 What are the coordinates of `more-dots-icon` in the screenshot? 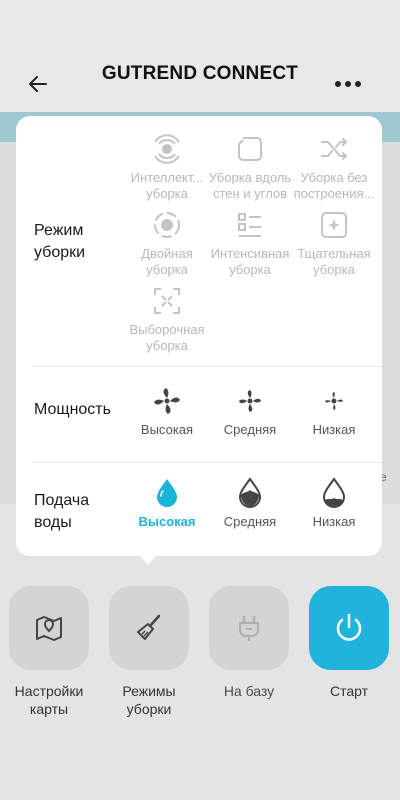 It's located at (348, 84).